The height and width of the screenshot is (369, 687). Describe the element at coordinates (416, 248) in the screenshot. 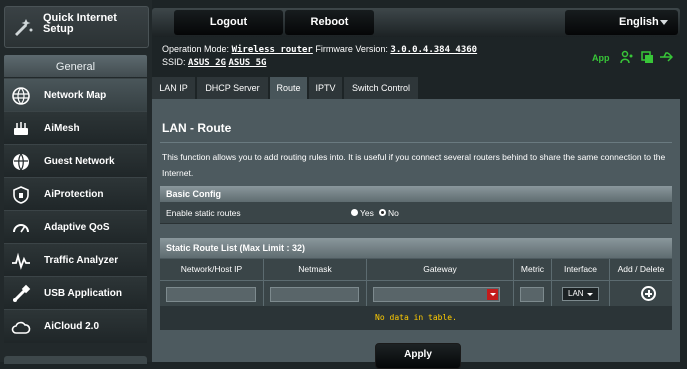

I see `static-route-list-header: Static Route List (Max Limit : 32)` at that location.